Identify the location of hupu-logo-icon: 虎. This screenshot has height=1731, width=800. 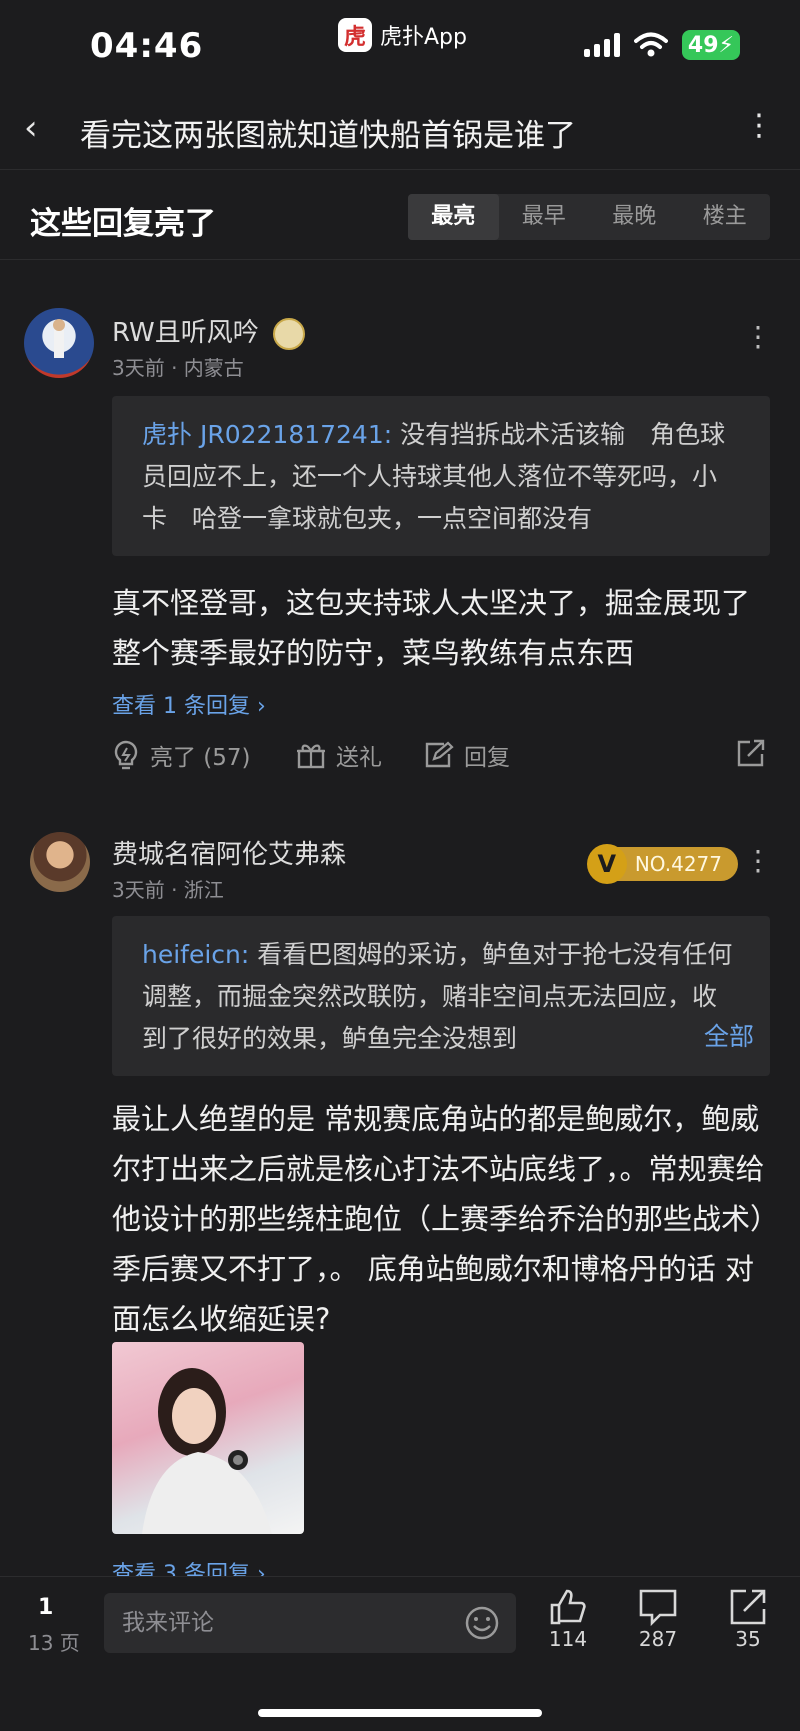
(355, 35).